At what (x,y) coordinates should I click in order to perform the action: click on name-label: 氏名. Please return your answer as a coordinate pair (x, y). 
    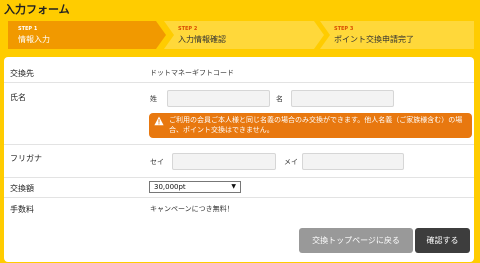
    Looking at the image, I should click on (18, 97).